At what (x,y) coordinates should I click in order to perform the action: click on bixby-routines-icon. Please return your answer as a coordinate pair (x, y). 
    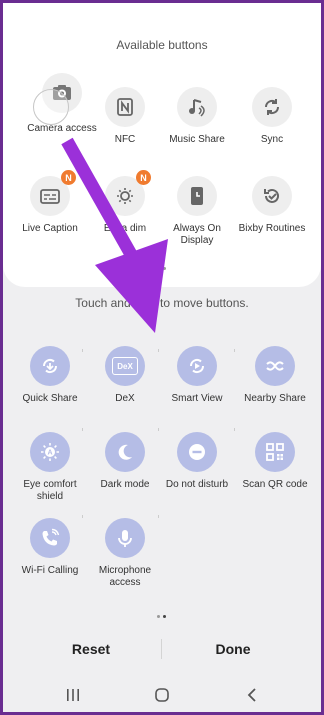
    Looking at the image, I should click on (272, 196).